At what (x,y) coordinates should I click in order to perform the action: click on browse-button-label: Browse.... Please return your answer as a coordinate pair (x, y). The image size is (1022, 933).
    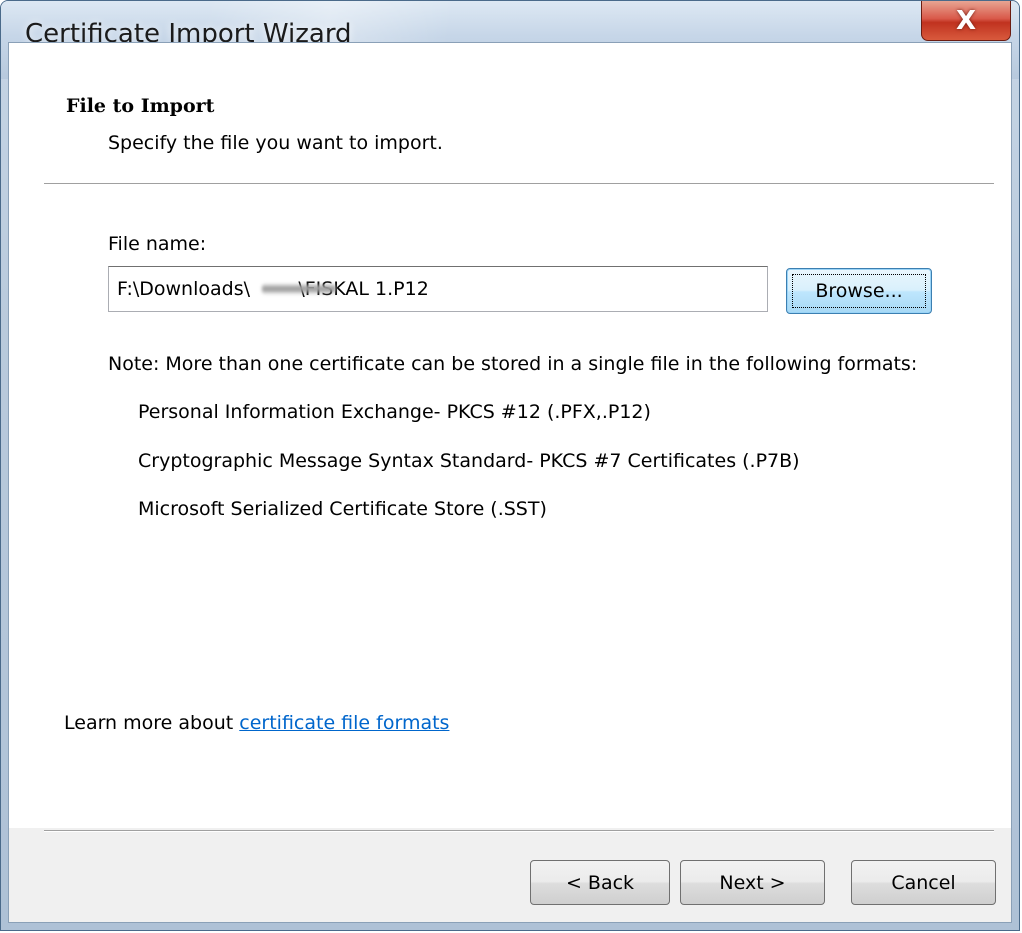
    Looking at the image, I should click on (859, 291).